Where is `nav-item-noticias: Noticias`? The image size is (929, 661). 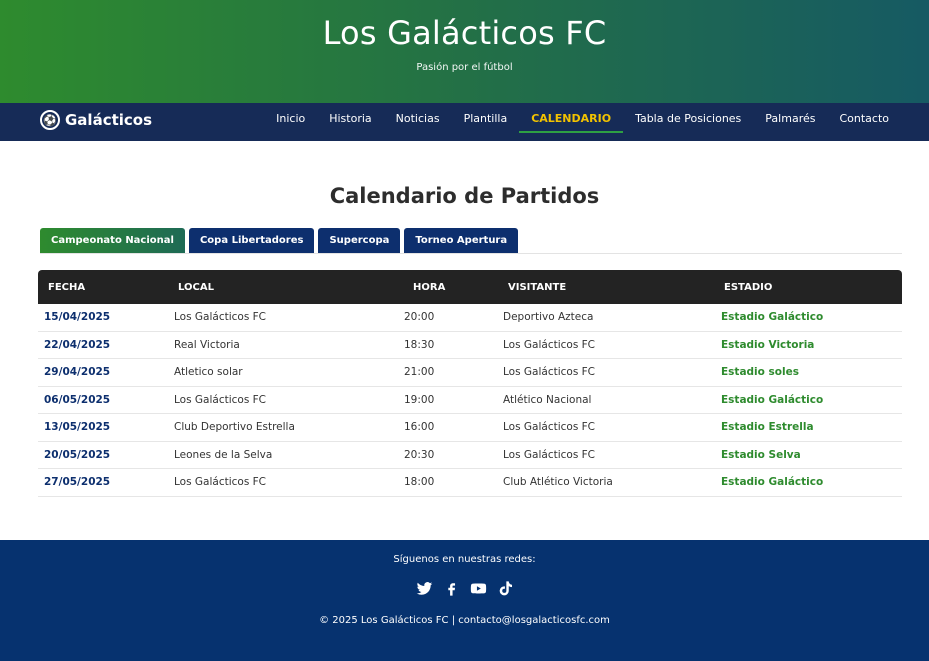
nav-item-noticias: Noticias is located at coordinates (418, 122).